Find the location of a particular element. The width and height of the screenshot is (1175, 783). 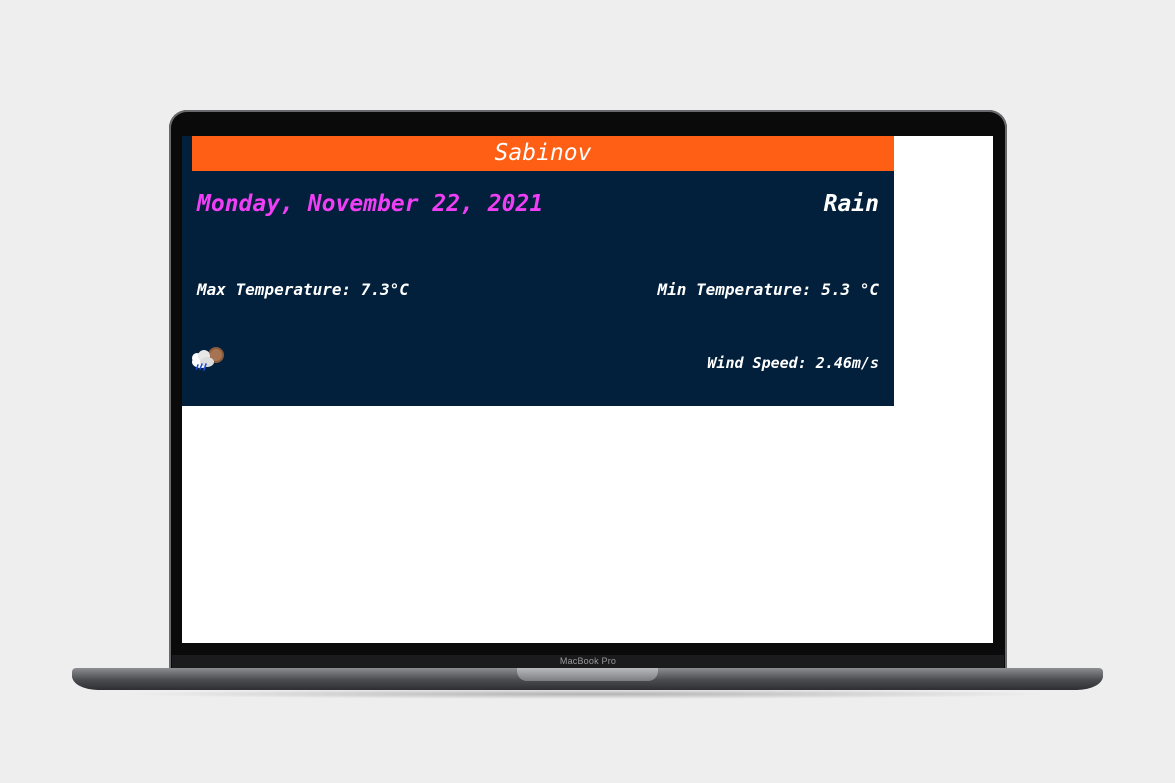

min-temperature: Min Temperature: 5.3 °C is located at coordinates (768, 289).